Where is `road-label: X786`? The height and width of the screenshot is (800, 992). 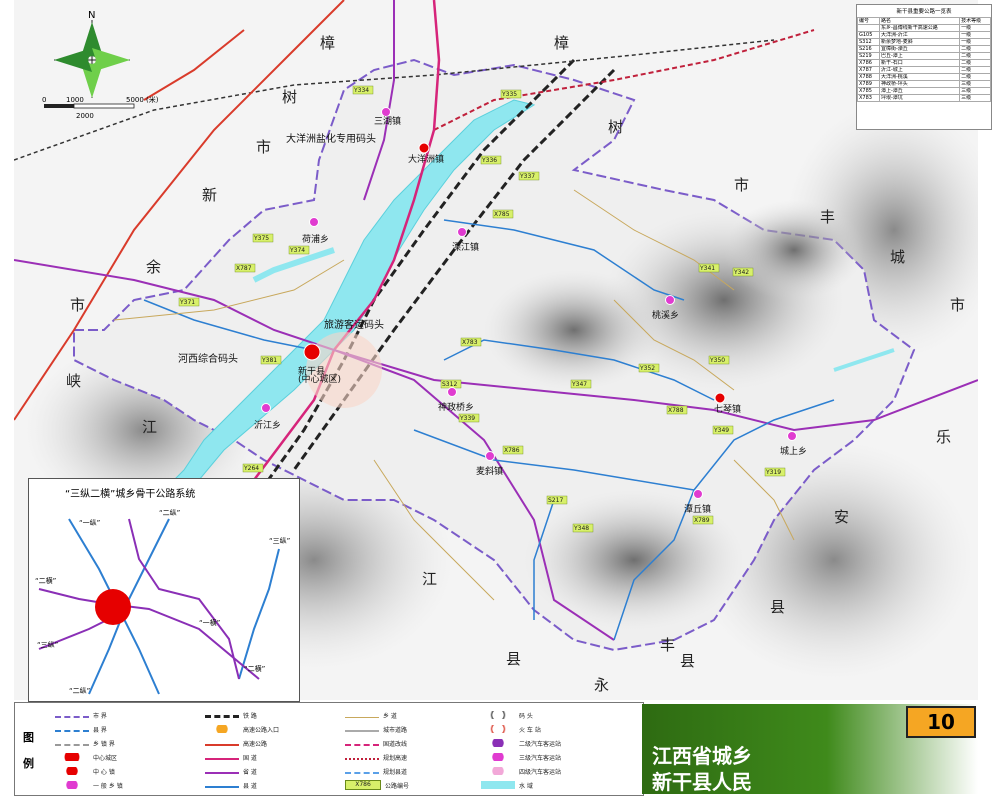 road-label: X786 is located at coordinates (512, 450).